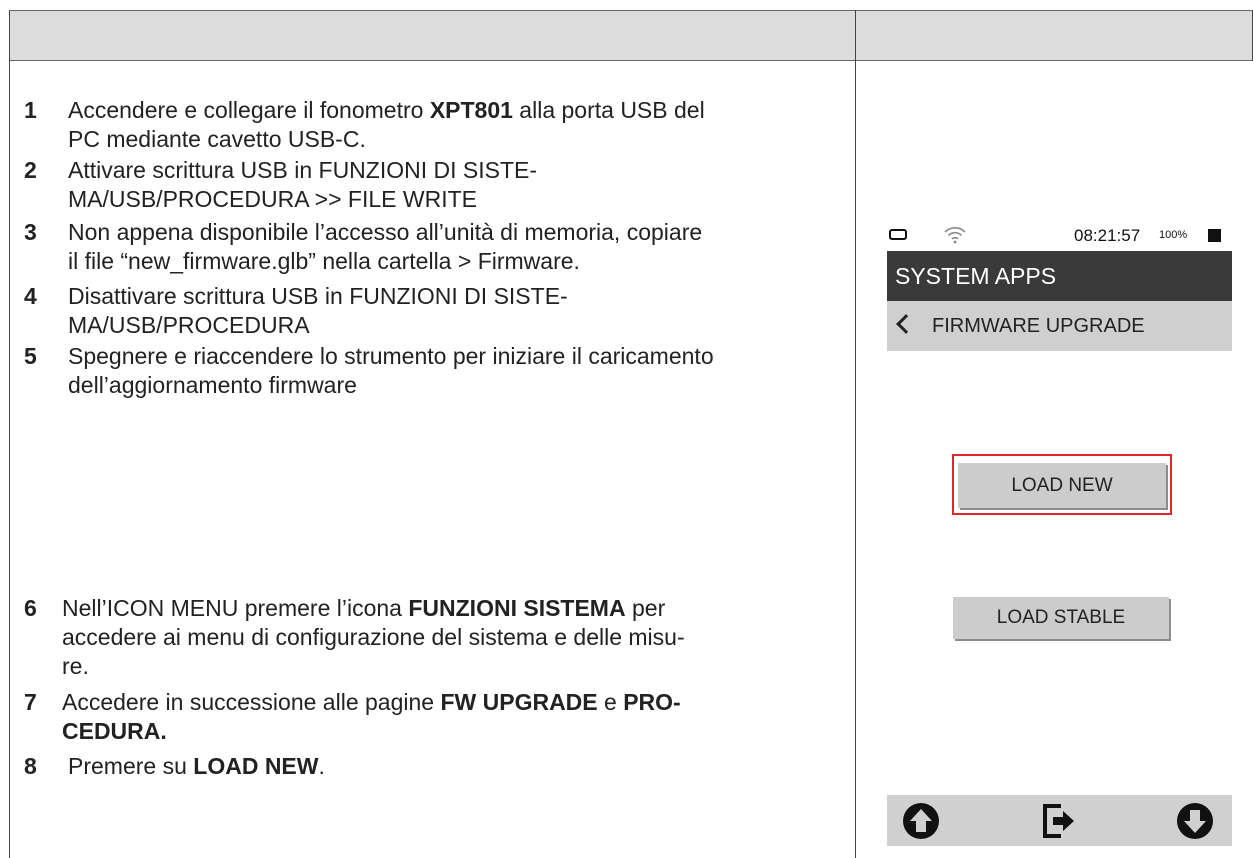 Image resolution: width=1253 pixels, height=858 pixels. What do you see at coordinates (519, 702) in the screenshot?
I see `page-name: FW UPGRADE` at bounding box center [519, 702].